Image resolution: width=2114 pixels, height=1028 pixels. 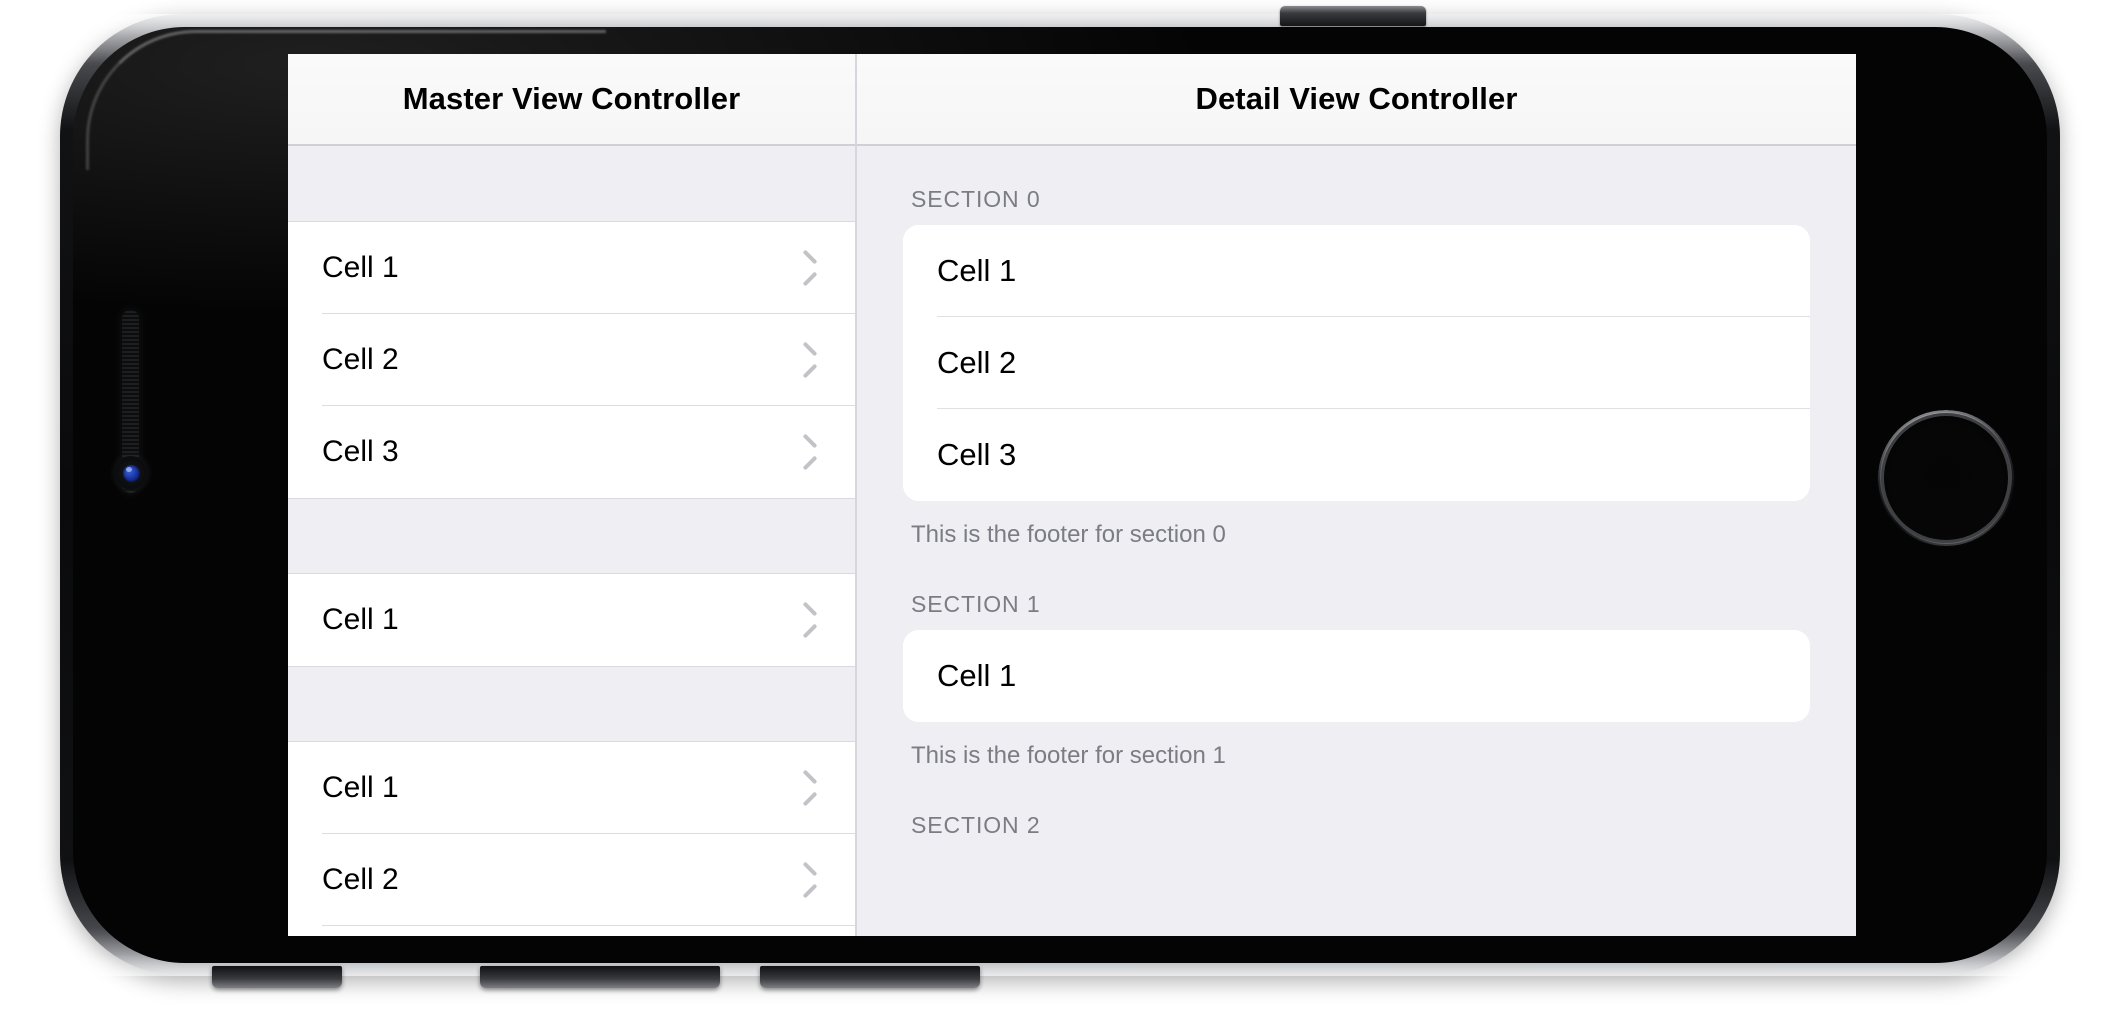 I want to click on detail-navbar: Detail View Controller, so click(x=1356, y=100).